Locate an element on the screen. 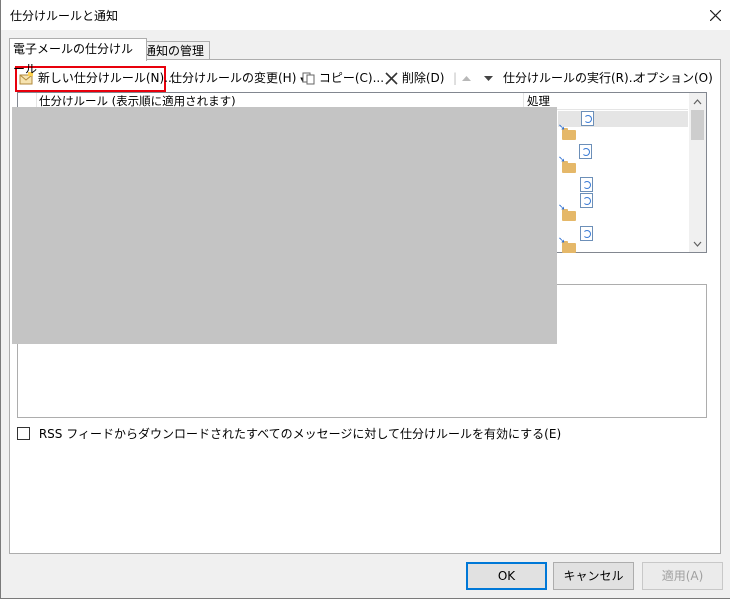 This screenshot has height=599, width=730. move-down-icon is located at coordinates (488, 78).